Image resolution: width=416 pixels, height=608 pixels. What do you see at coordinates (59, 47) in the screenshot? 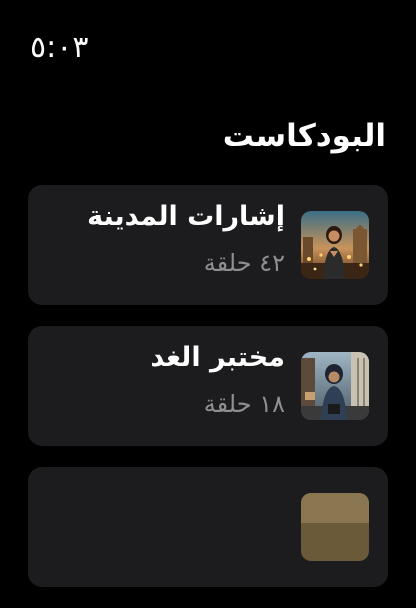
I see `status-time: ٥:٠٣` at bounding box center [59, 47].